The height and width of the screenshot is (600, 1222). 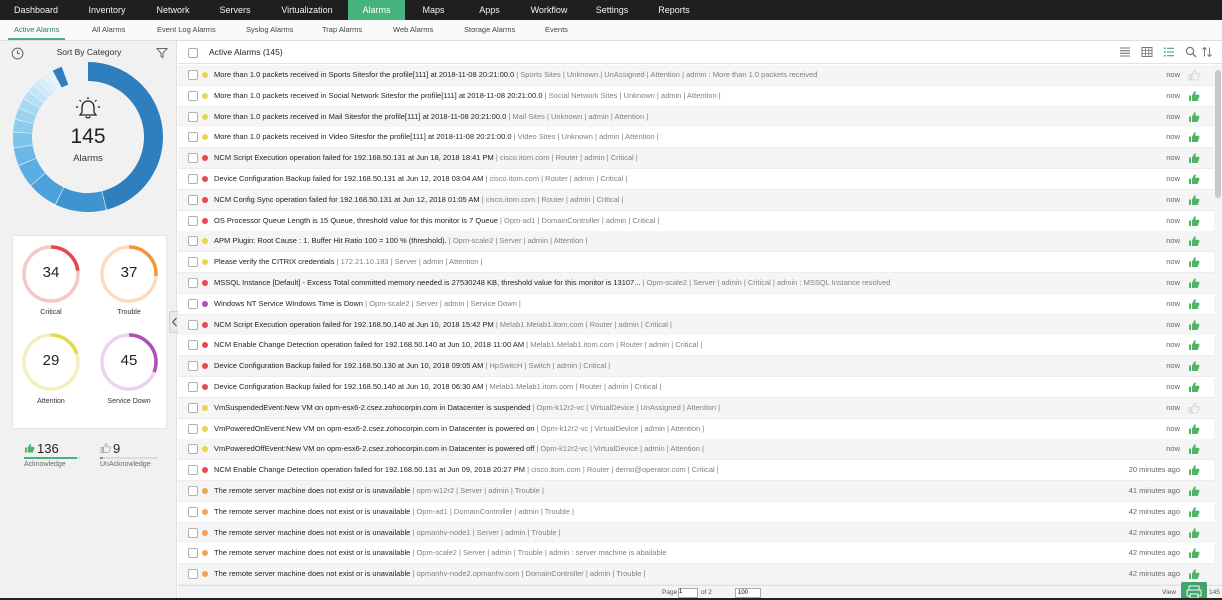 I want to click on alarm-message-text: Windows NT Service Windows Time is Down, so click(x=288, y=303).